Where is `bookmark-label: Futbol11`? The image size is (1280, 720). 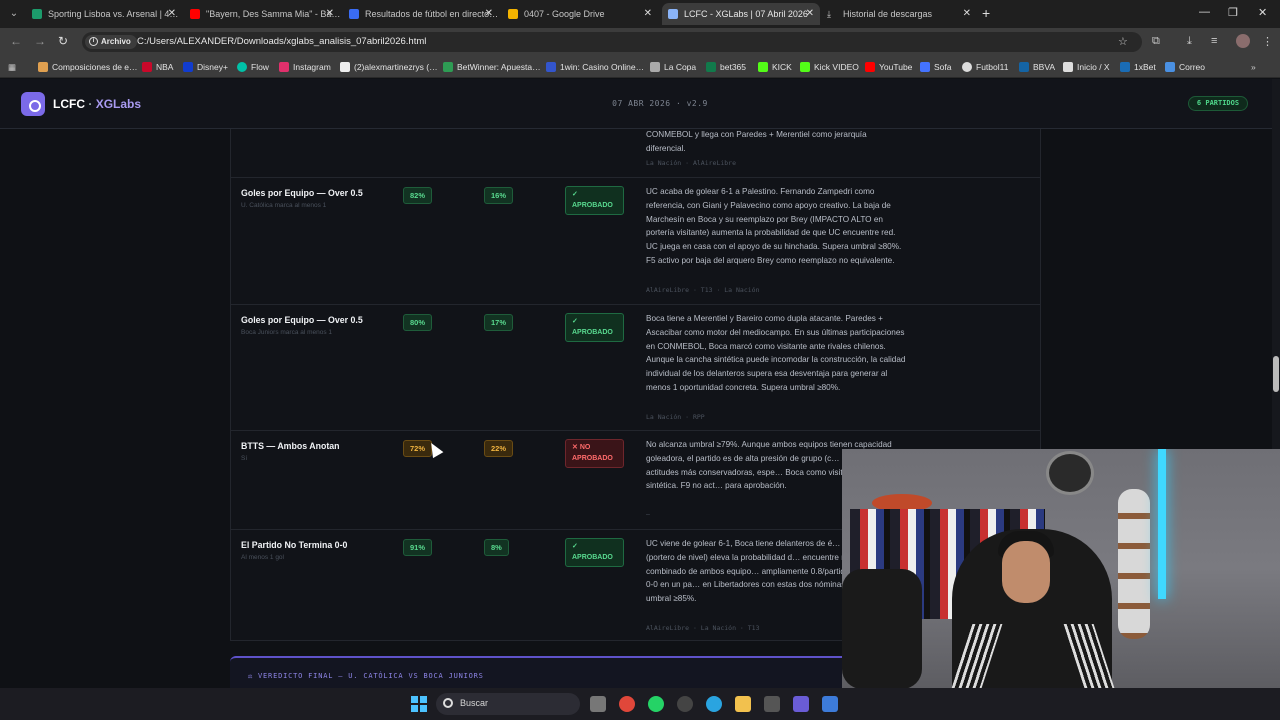
bookmark-label: Futbol11 is located at coordinates (992, 67).